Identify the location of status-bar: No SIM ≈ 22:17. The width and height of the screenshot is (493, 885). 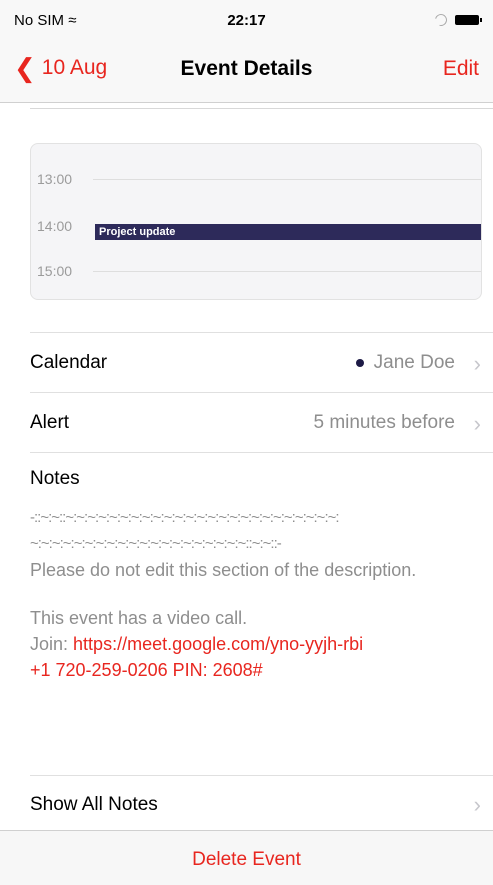
(246, 20).